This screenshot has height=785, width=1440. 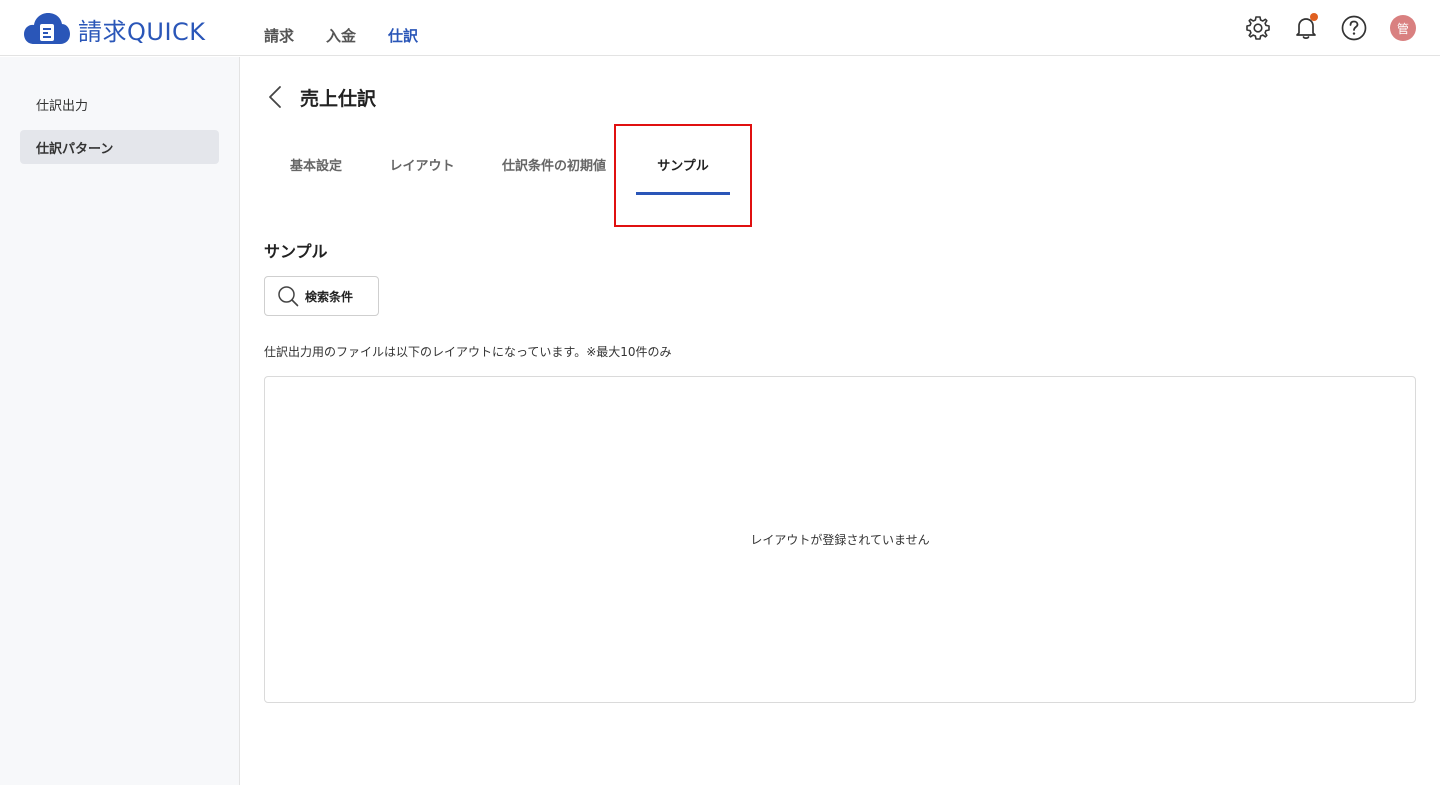 I want to click on user-avatar: 管, so click(x=1403, y=28).